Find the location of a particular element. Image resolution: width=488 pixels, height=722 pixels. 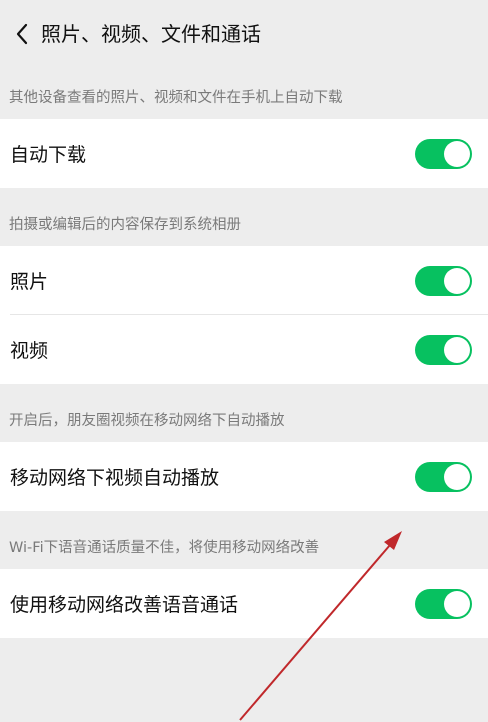

settings-group-voice-call: 使用移动网络改善语音通话 is located at coordinates (244, 603).